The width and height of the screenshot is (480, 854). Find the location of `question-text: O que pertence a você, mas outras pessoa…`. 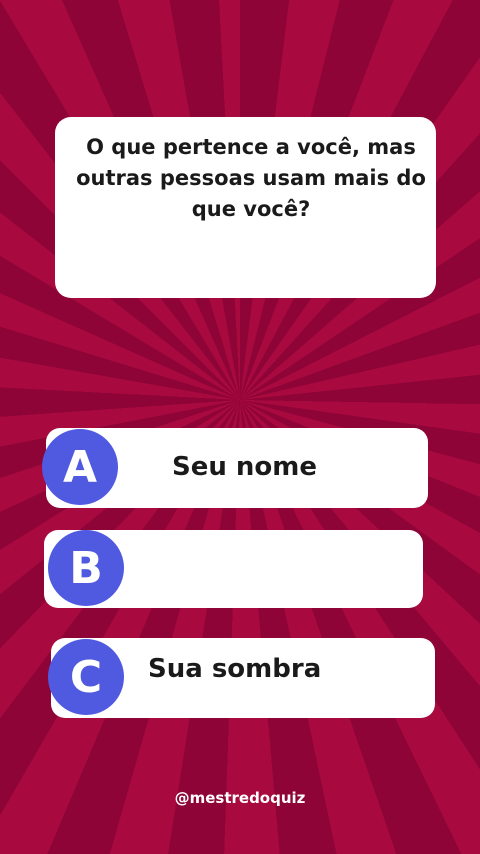

question-text: O que pertence a você, mas outras pessoa… is located at coordinates (251, 178).